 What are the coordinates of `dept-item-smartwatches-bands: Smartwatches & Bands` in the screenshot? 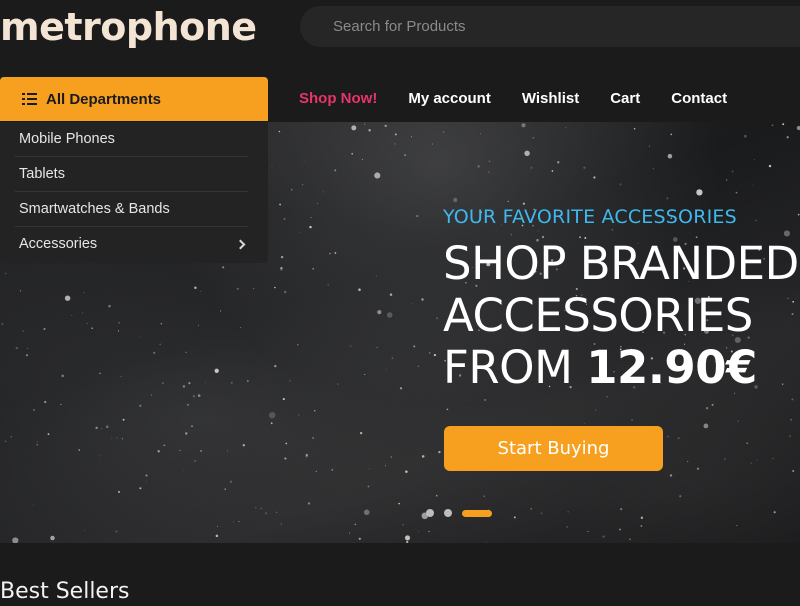 It's located at (131, 209).